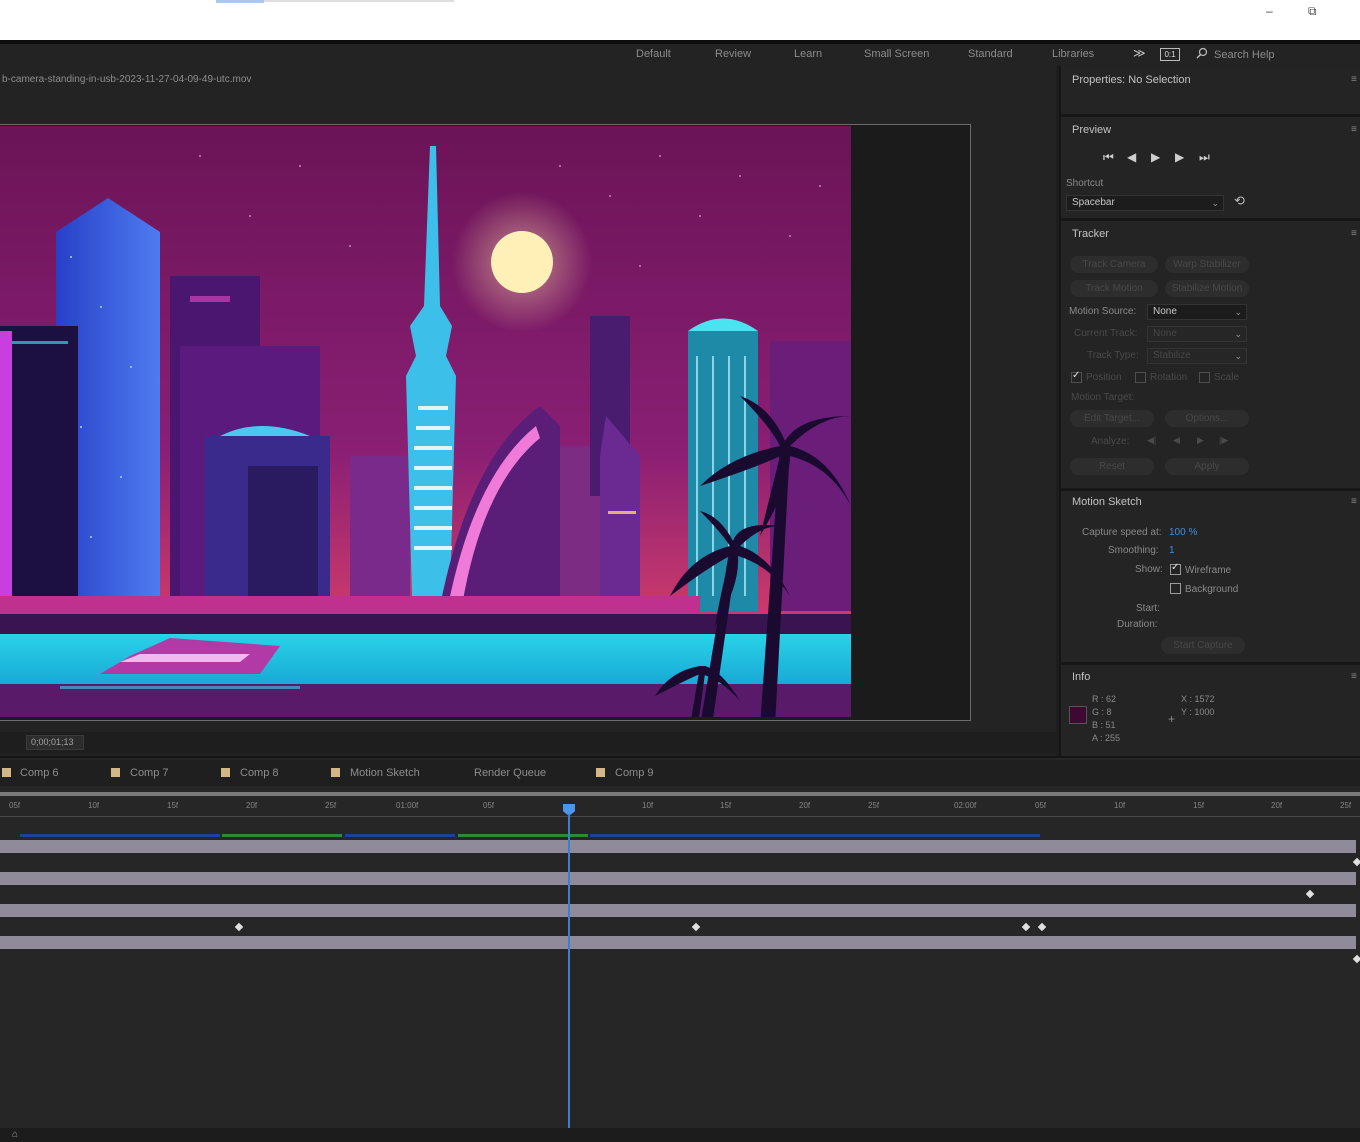  Describe the element at coordinates (1175, 588) in the screenshot. I see `background-checkbox` at that location.